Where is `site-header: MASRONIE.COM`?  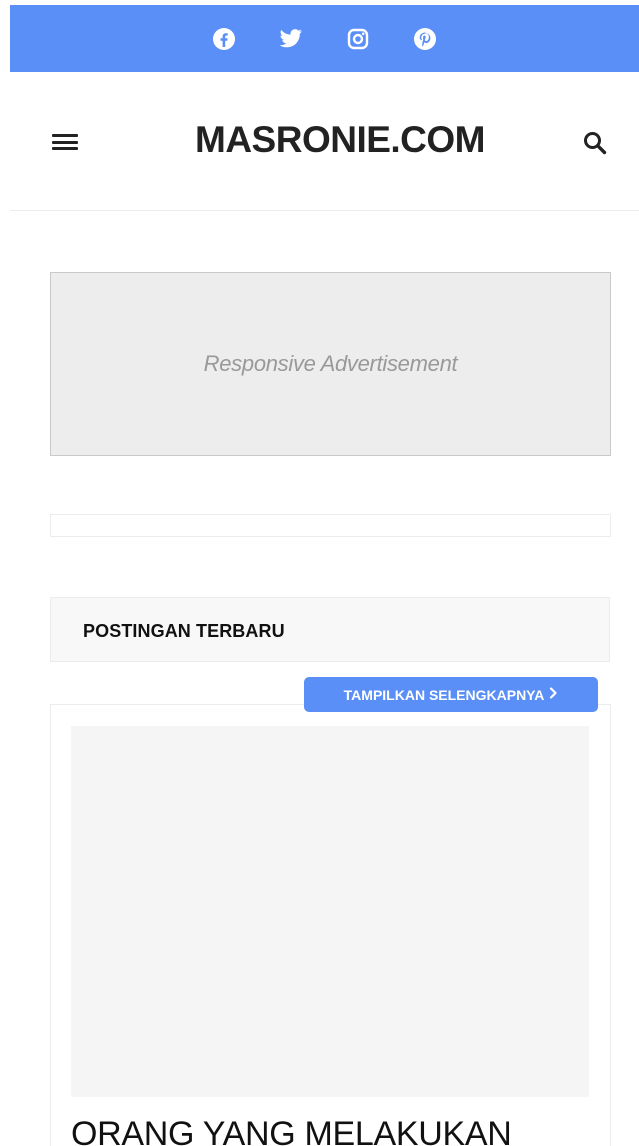 site-header: MASRONIE.COM is located at coordinates (324, 141).